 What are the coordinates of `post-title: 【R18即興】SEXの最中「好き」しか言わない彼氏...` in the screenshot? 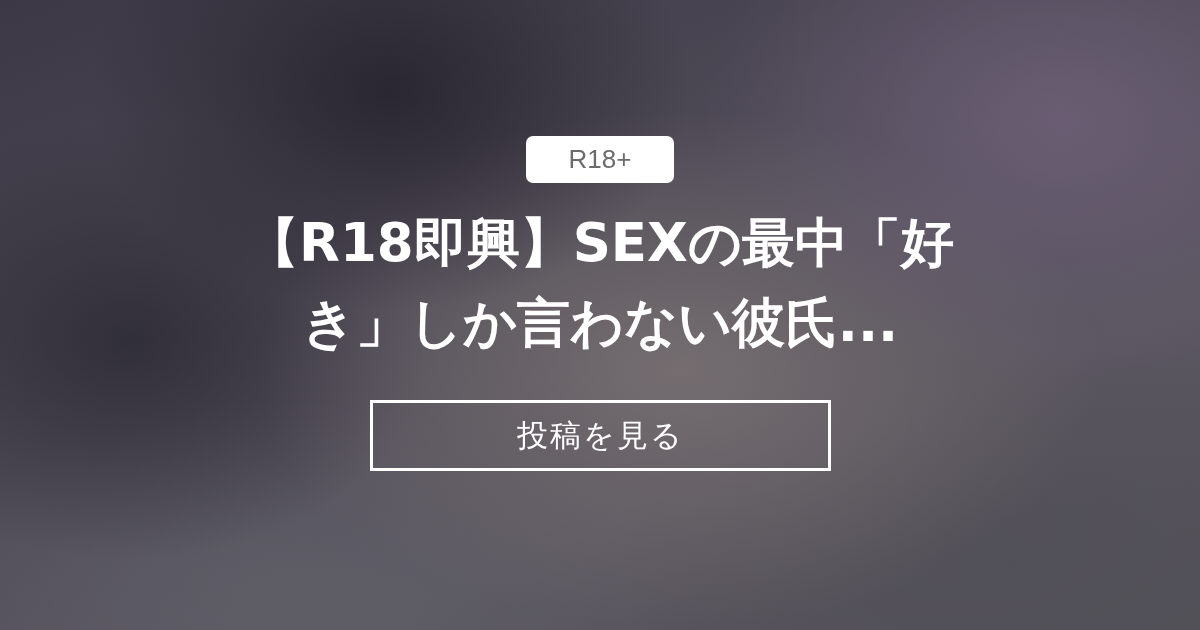 It's located at (600, 283).